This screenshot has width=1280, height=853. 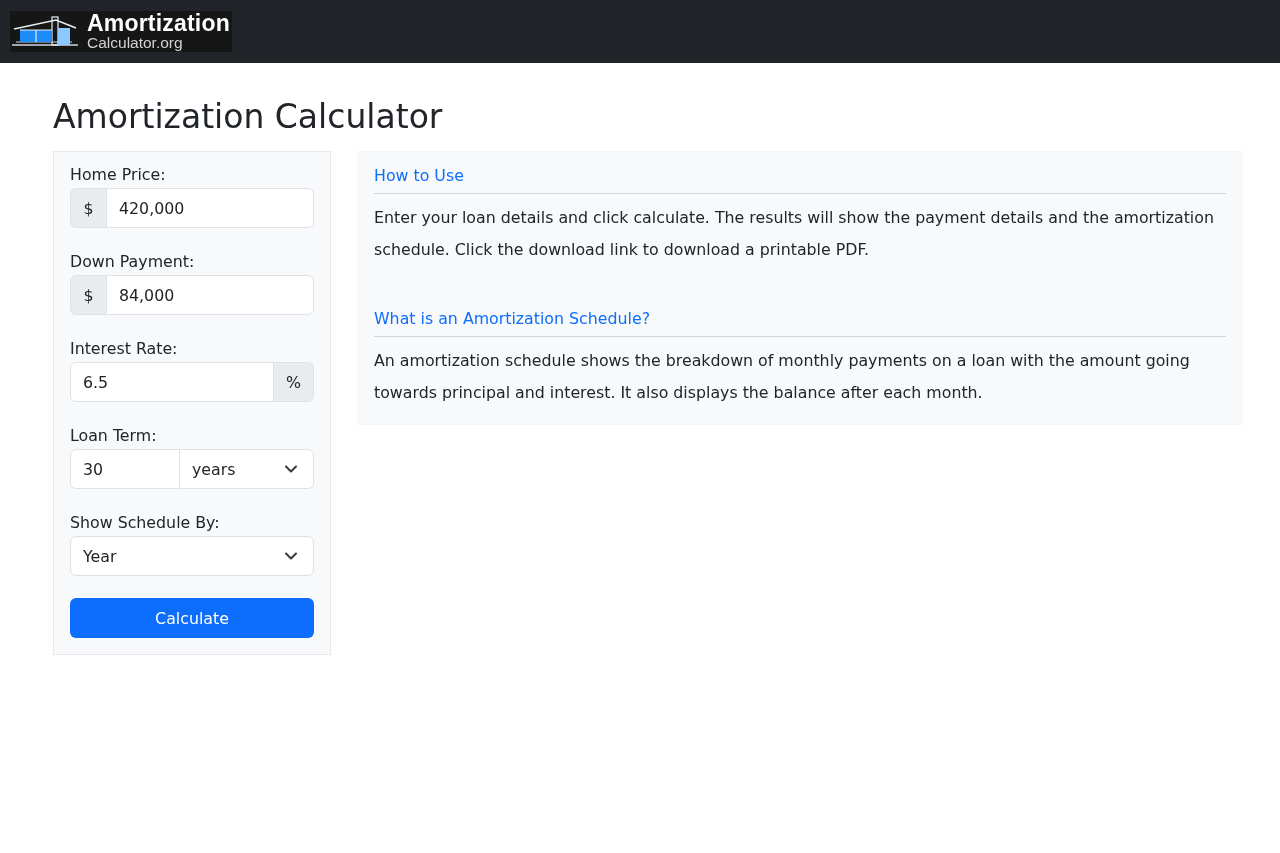 I want to click on logo-title: Amortization, so click(x=158, y=23).